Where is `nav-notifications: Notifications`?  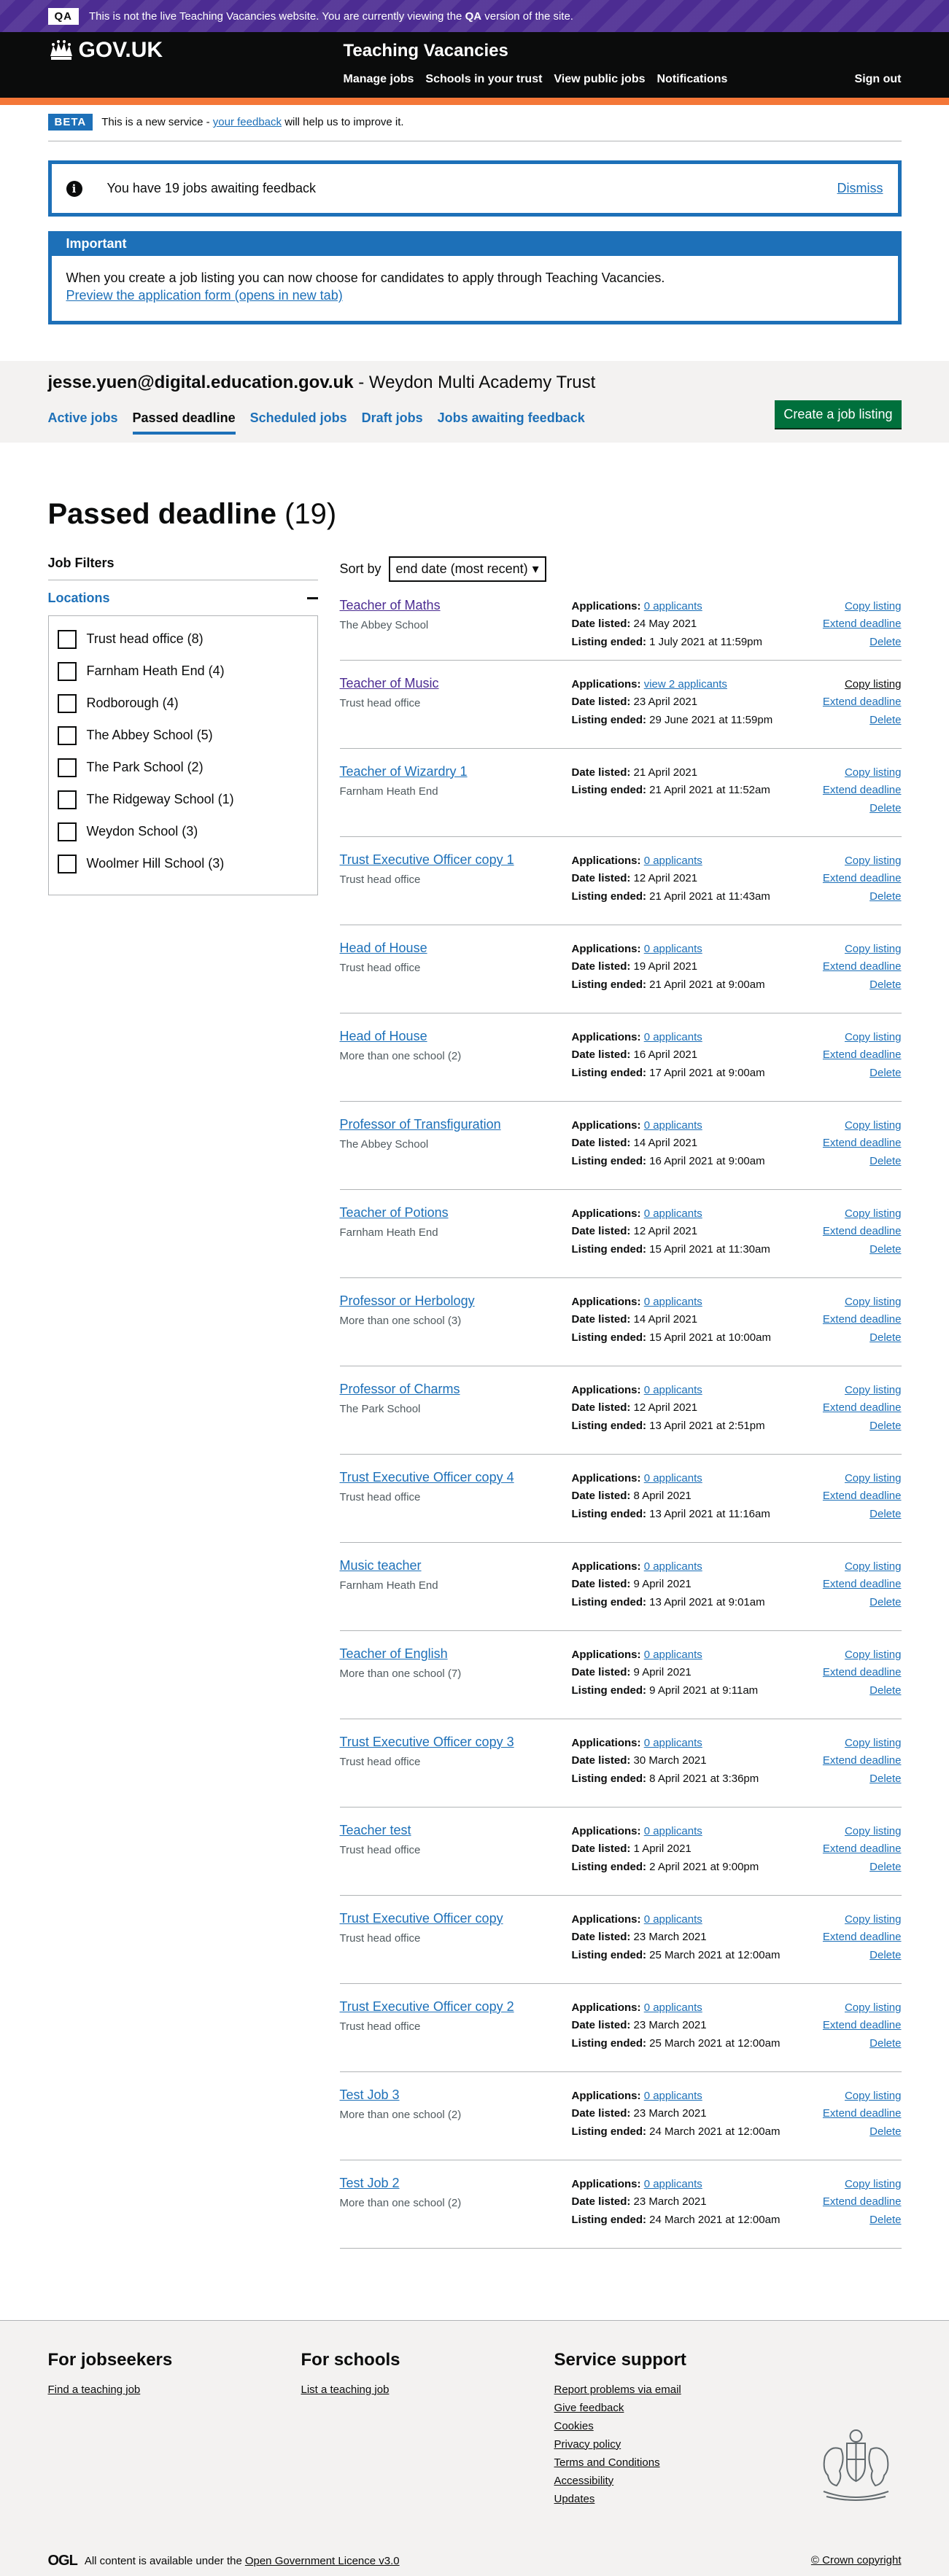 nav-notifications: Notifications is located at coordinates (691, 79).